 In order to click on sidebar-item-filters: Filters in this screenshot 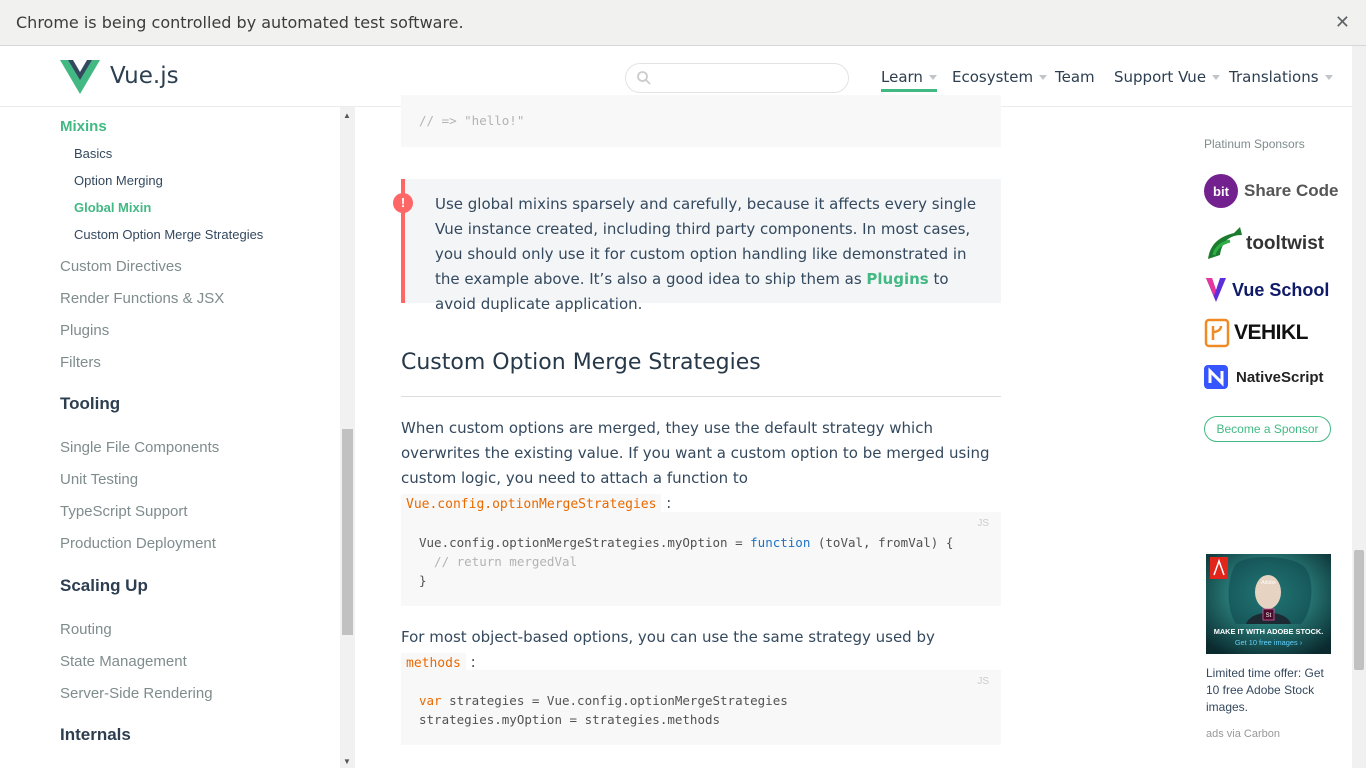, I will do `click(80, 362)`.